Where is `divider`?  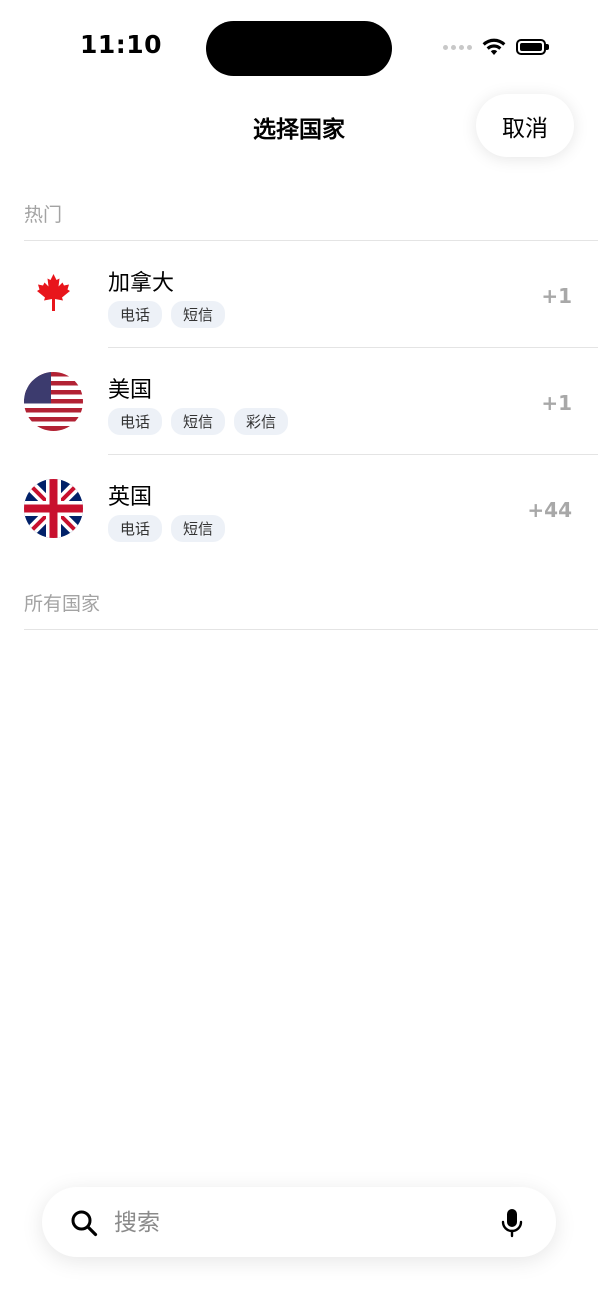
divider is located at coordinates (311, 629).